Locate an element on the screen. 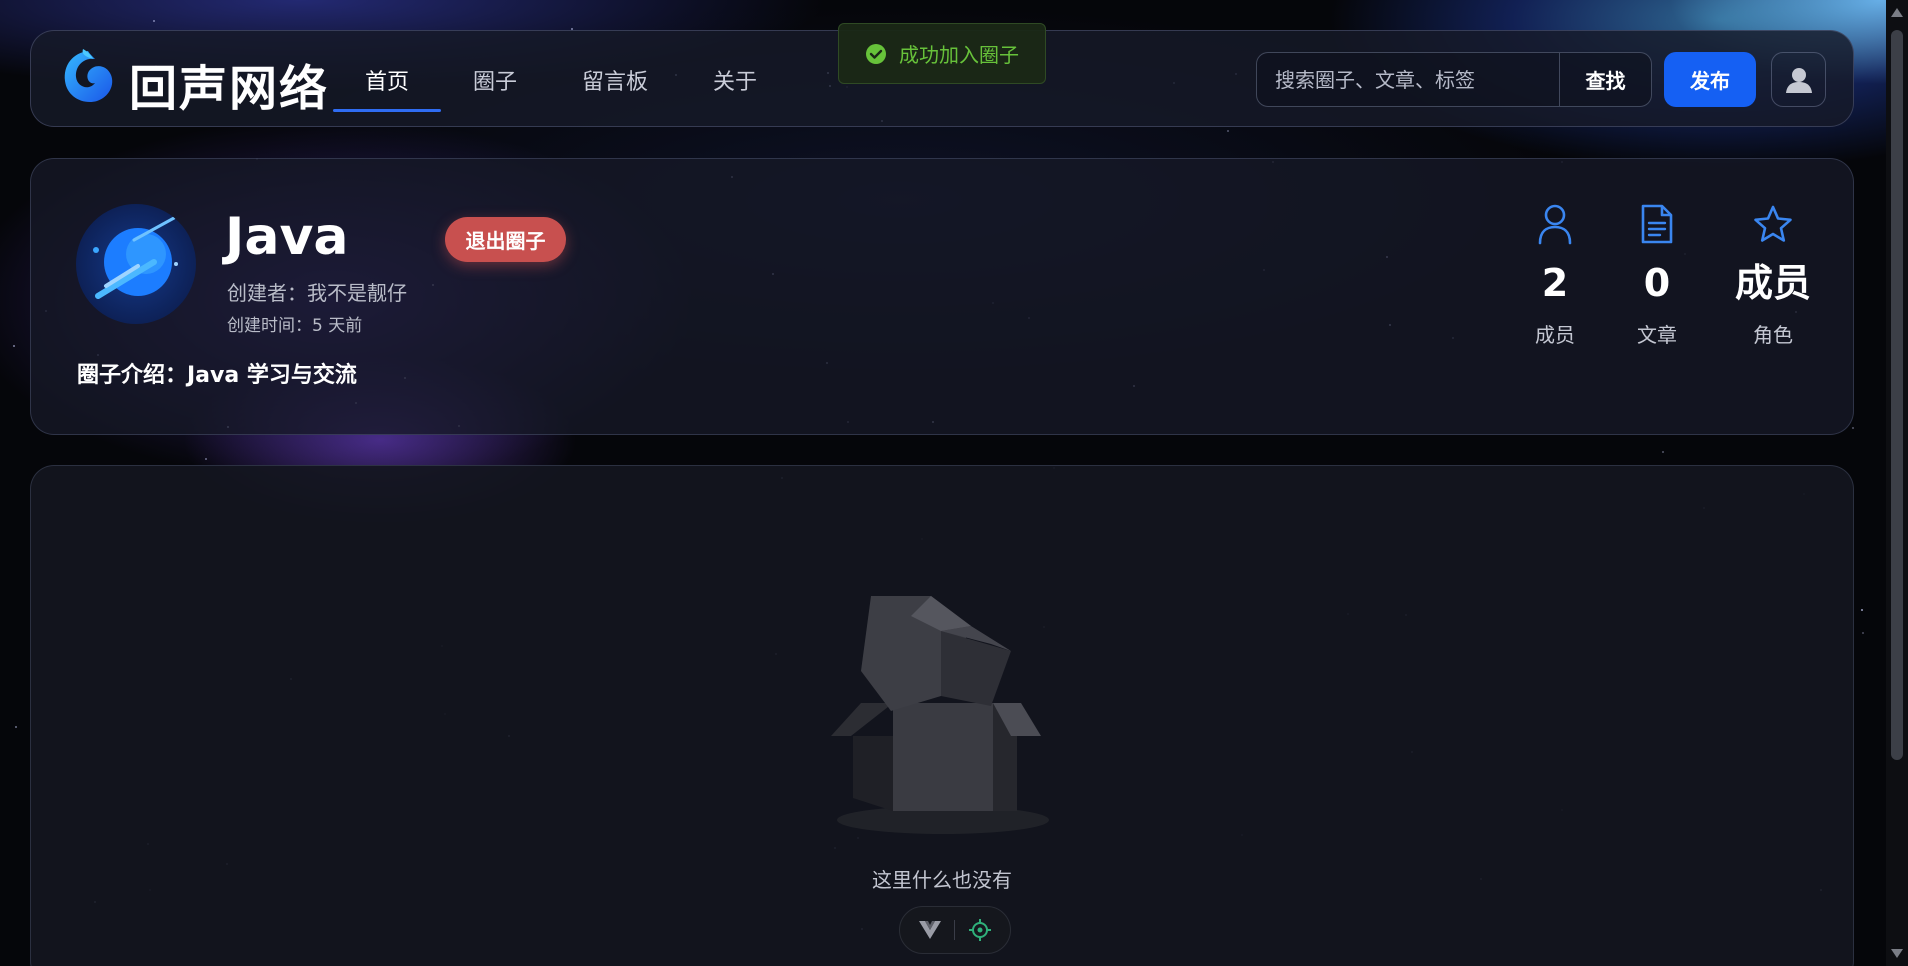  planet-icon is located at coordinates (135, 257).